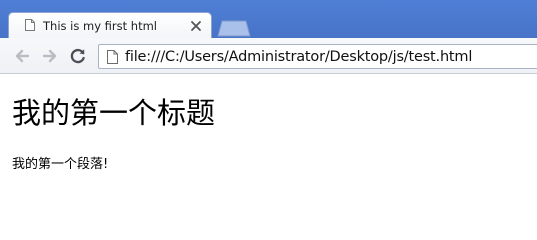 This screenshot has height=240, width=537. I want to click on close-icon, so click(196, 26).